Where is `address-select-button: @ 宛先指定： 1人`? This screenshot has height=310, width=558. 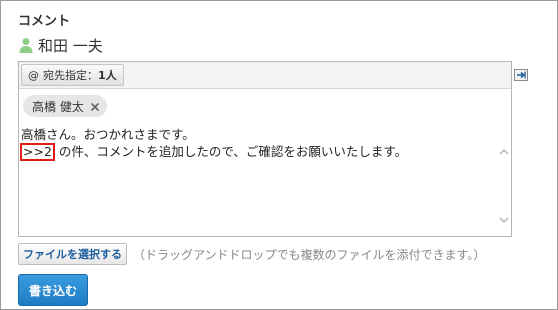 address-select-button: @ 宛先指定： 1人 is located at coordinates (72, 75).